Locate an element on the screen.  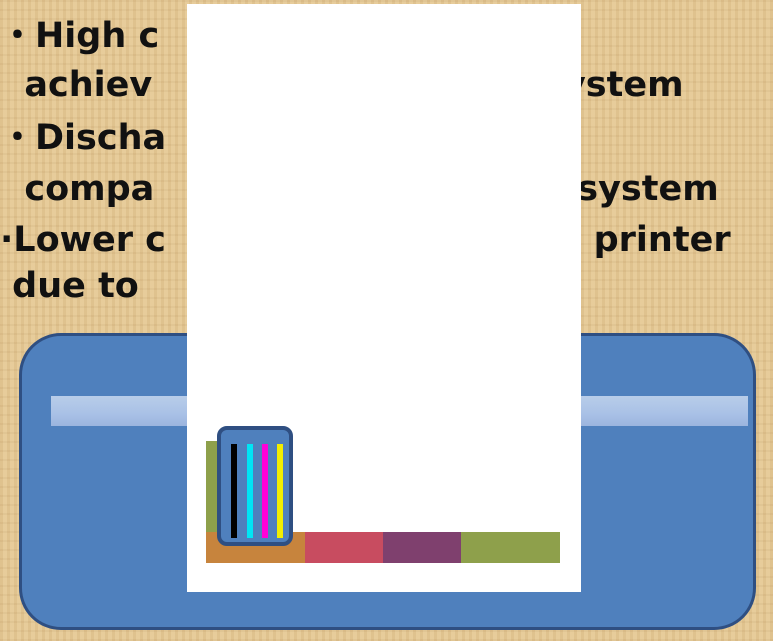
printed-swatch-red is located at coordinates (344, 547).